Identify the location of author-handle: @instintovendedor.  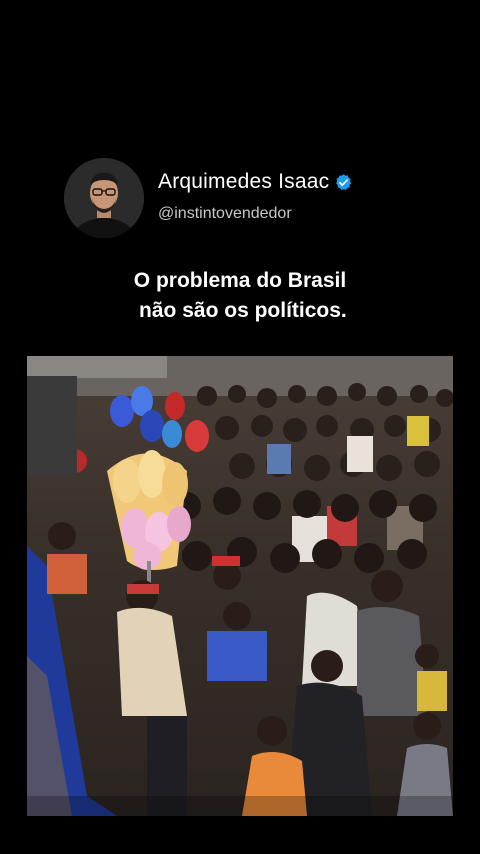
(225, 214).